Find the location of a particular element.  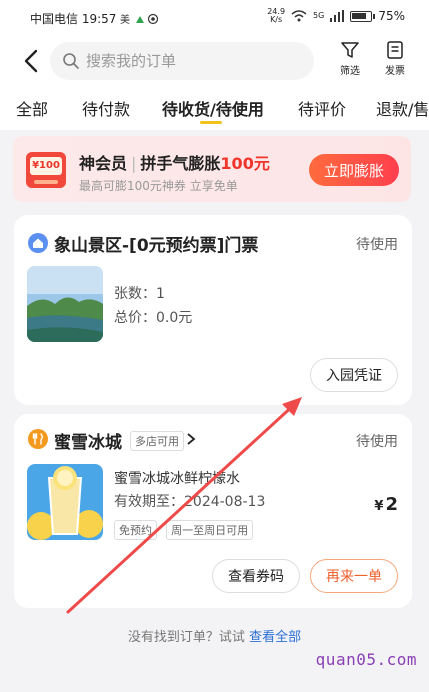

invoice-icon is located at coordinates (395, 50).